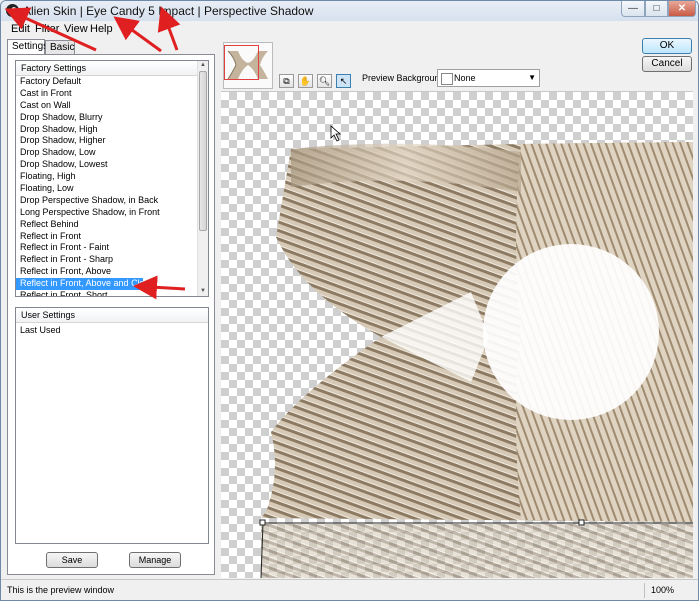 The image size is (699, 601). I want to click on factory-setting-item: Reflect in Front - Faint, so click(107, 248).